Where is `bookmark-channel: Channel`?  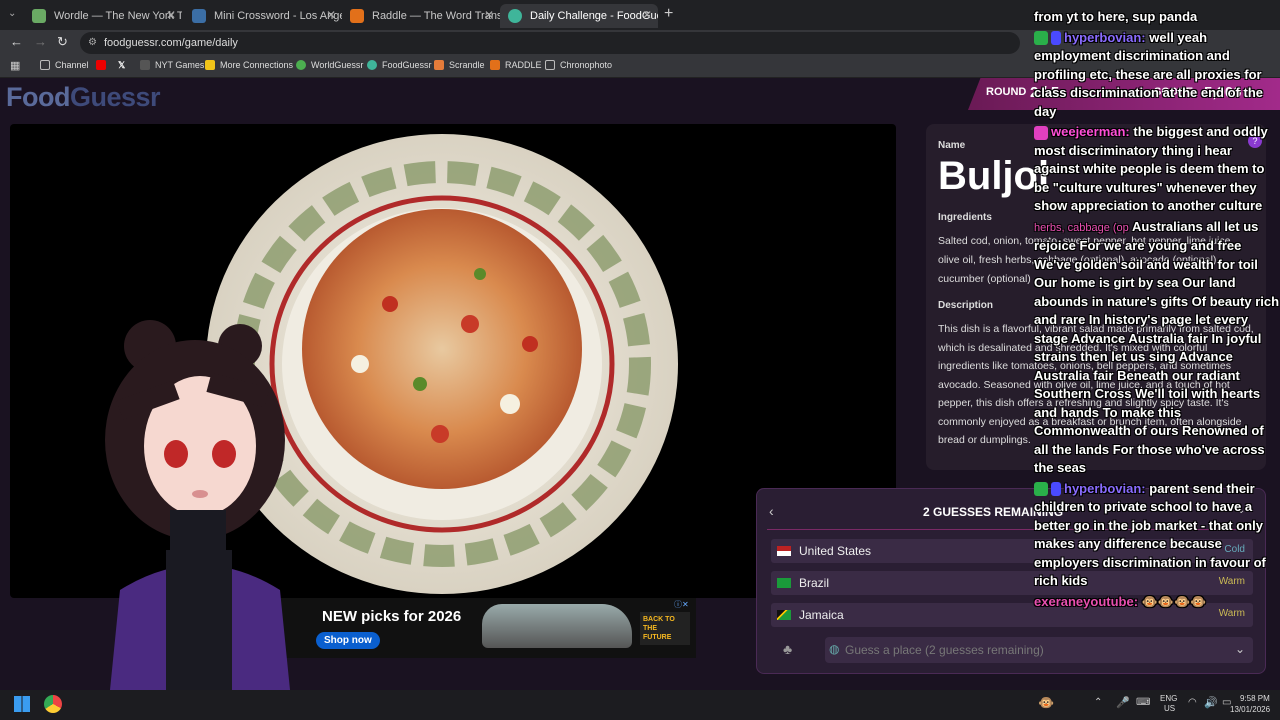
bookmark-channel: Channel is located at coordinates (64, 65).